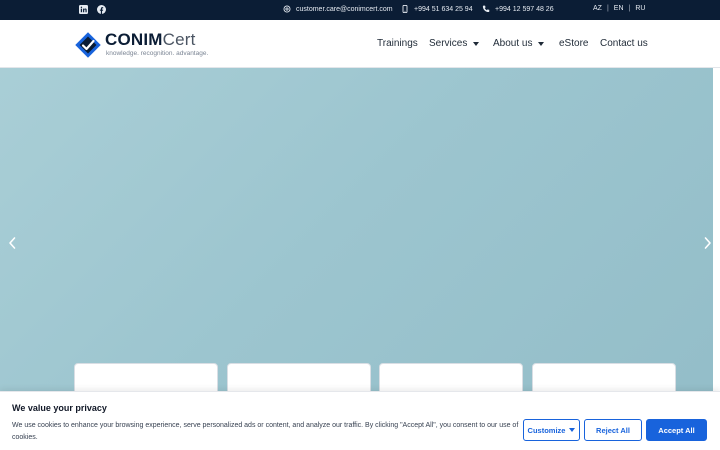  What do you see at coordinates (59, 408) in the screenshot?
I see `cookie-title: We value your privacy` at bounding box center [59, 408].